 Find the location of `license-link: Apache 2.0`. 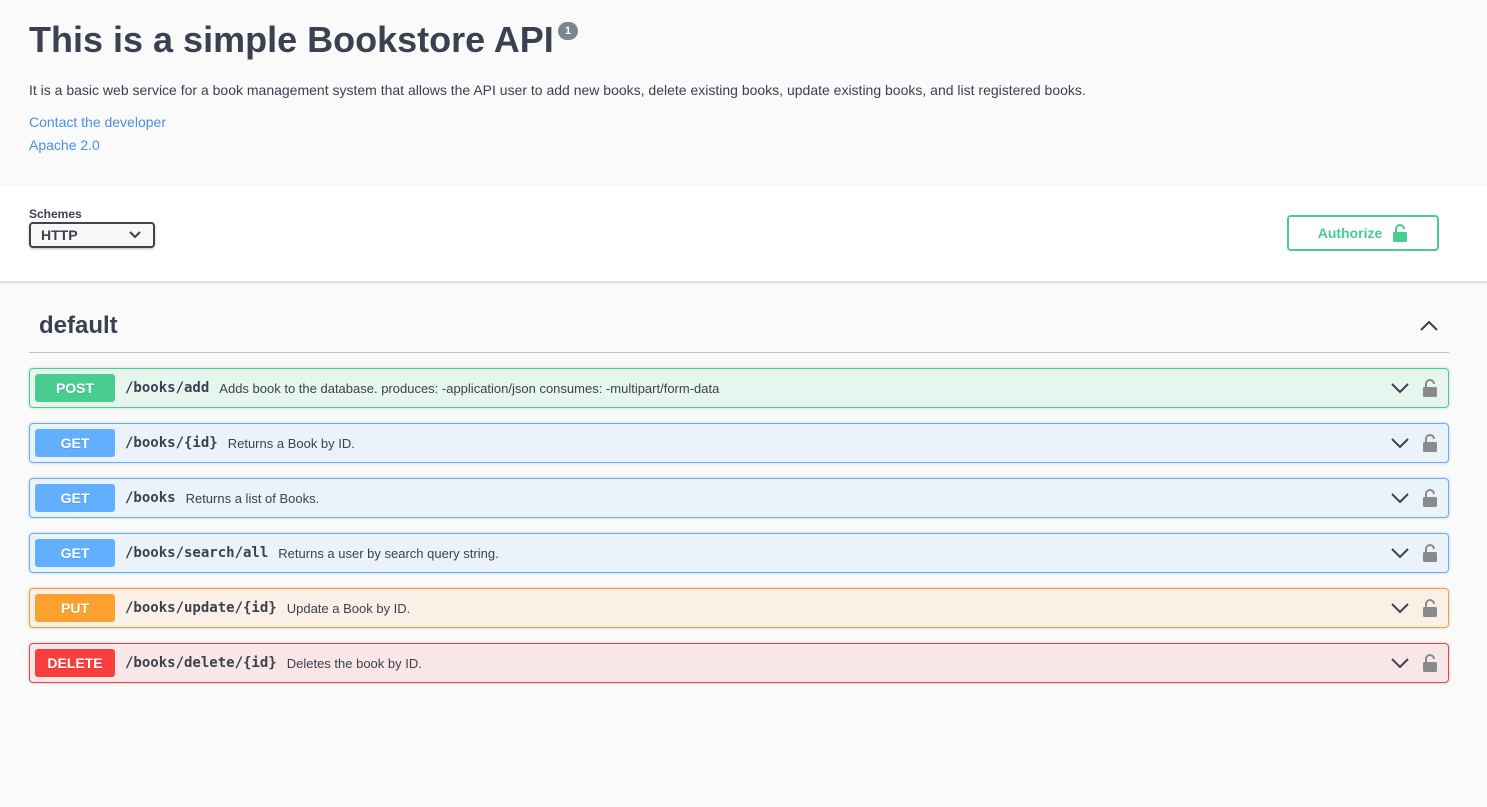

license-link: Apache 2.0 is located at coordinates (743, 145).